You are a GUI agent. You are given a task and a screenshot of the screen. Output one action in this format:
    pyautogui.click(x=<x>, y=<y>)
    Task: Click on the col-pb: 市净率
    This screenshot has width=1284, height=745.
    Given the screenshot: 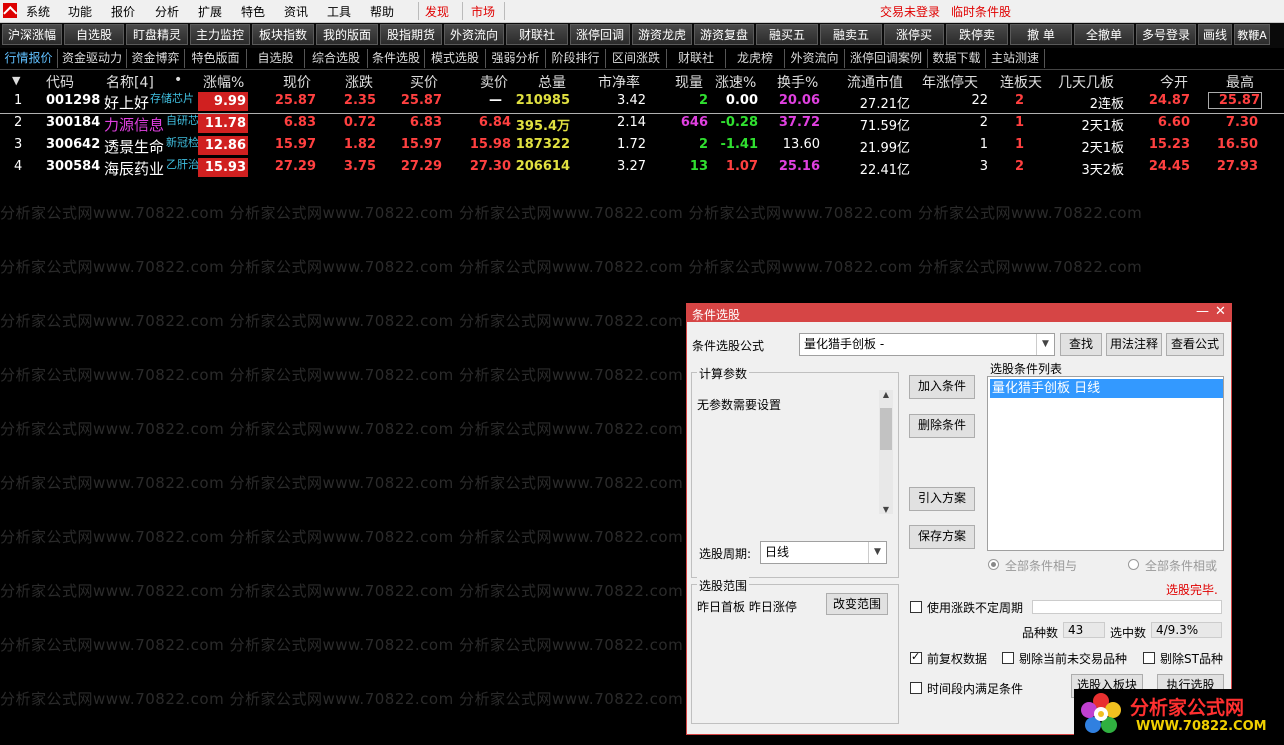 What is the action you would take?
    pyautogui.click(x=619, y=82)
    